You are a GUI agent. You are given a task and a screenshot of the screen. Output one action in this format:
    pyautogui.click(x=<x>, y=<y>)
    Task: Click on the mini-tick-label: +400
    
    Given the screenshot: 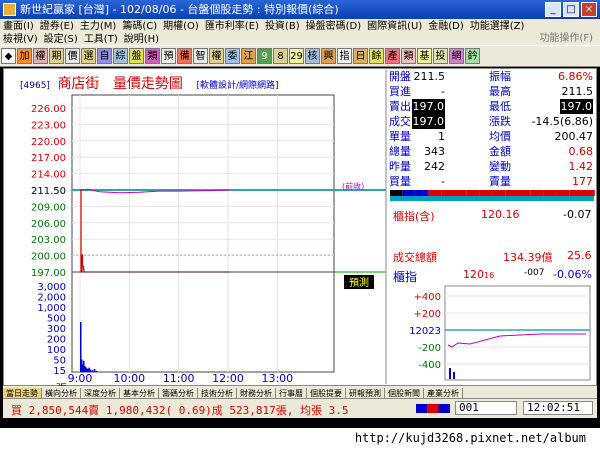 What is the action you would take?
    pyautogui.click(x=427, y=297)
    